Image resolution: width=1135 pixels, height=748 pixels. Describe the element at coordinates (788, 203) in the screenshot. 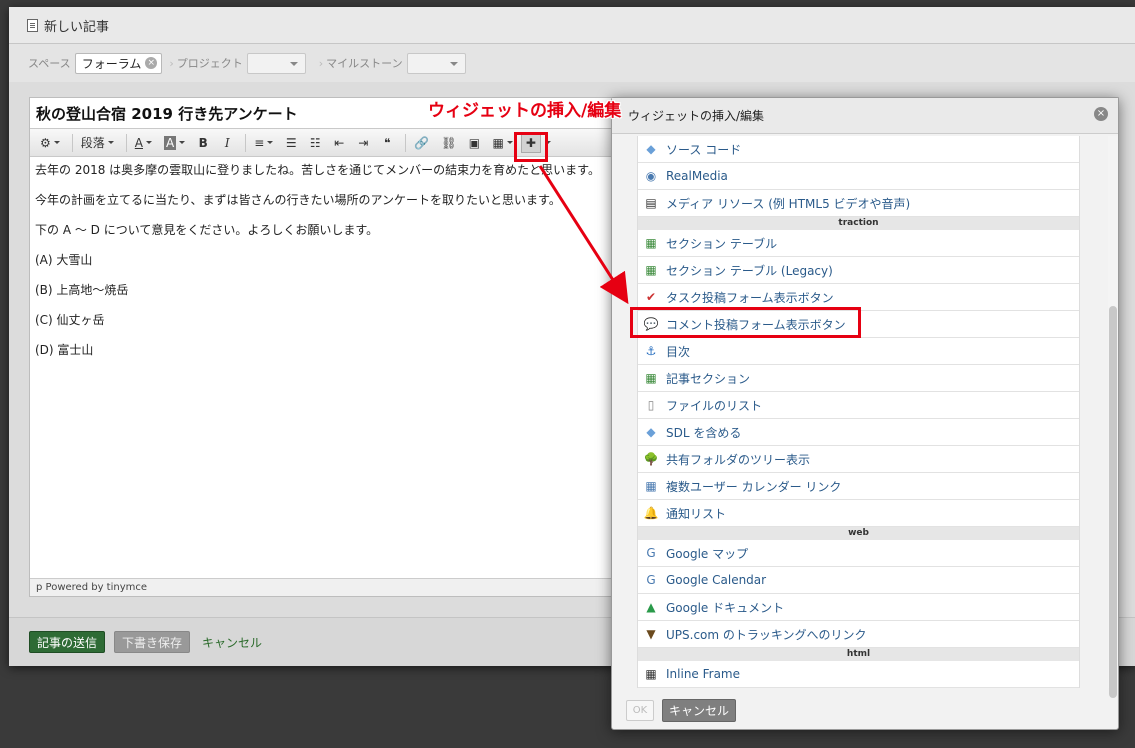

I see `widget-item-label: メディア リソース (例 HTML5 ビデオや音声)` at that location.